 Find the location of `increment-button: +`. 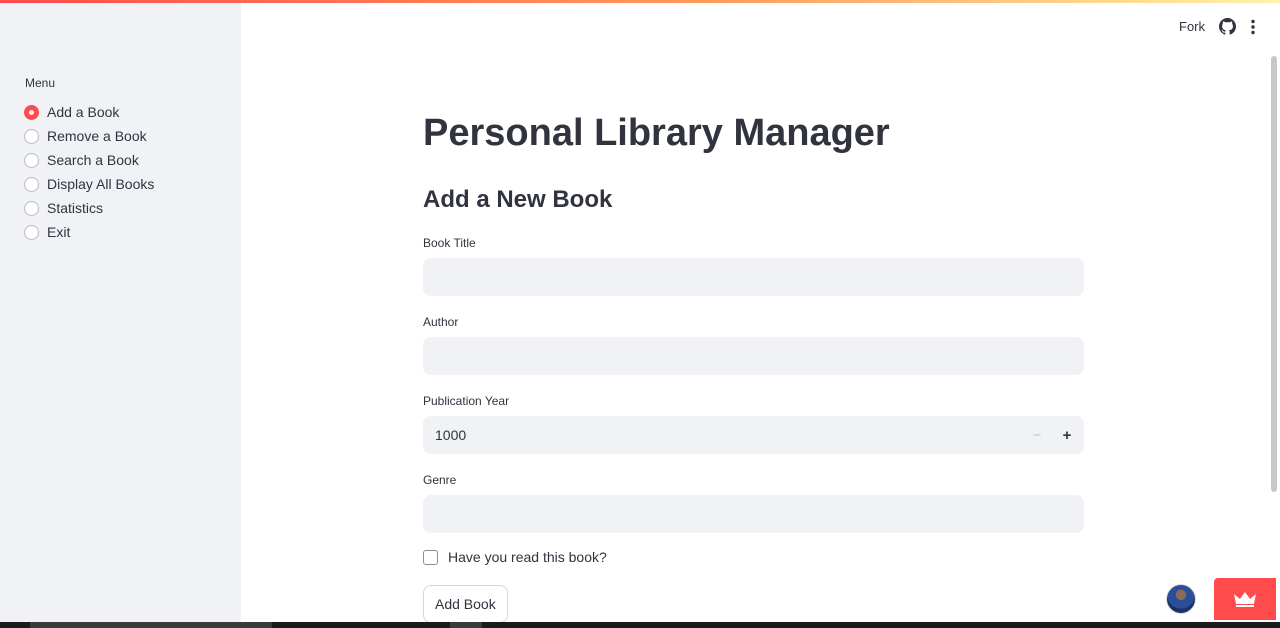

increment-button: + is located at coordinates (1067, 435).